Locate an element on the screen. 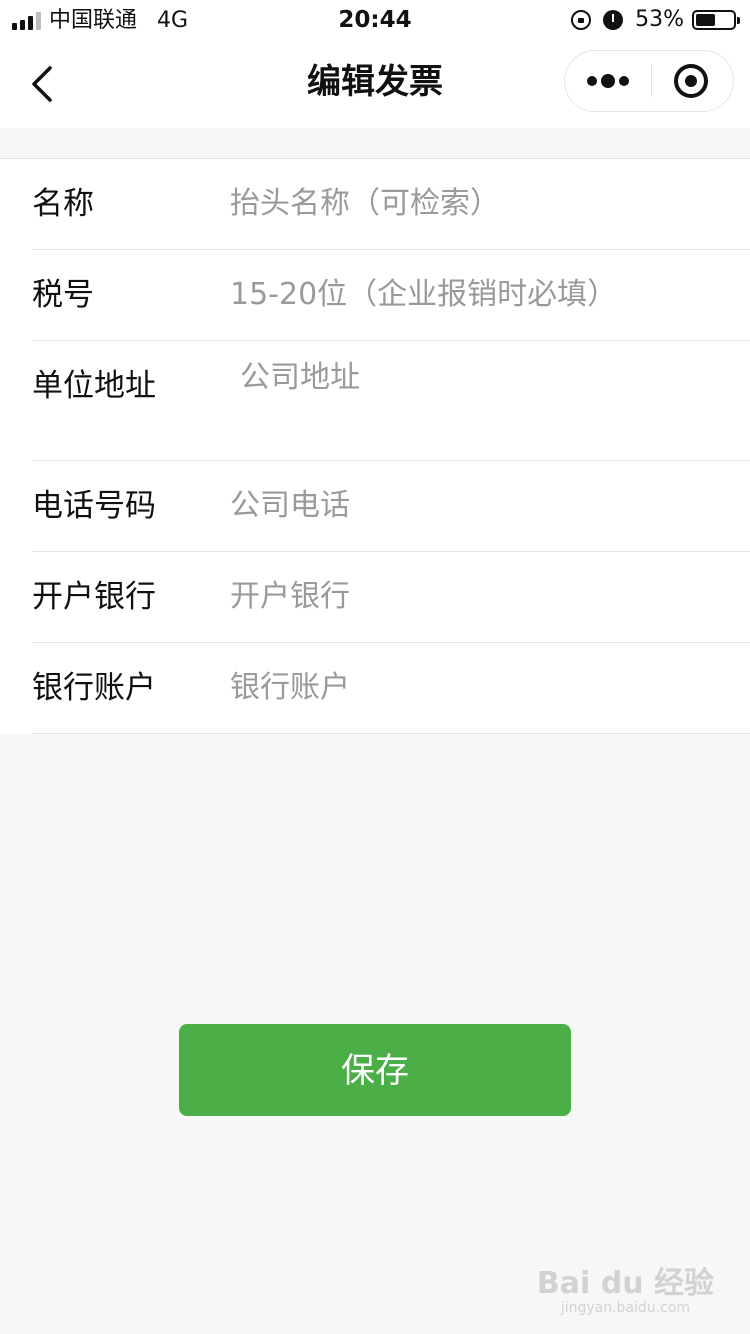 The image size is (750, 1334). name-input is located at coordinates (480, 204).